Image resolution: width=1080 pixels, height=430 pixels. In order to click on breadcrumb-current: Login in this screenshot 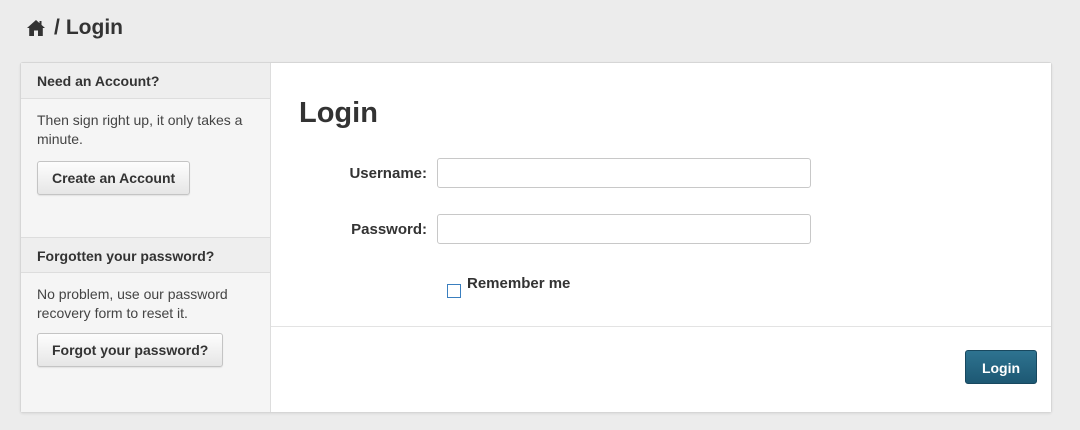, I will do `click(94, 27)`.